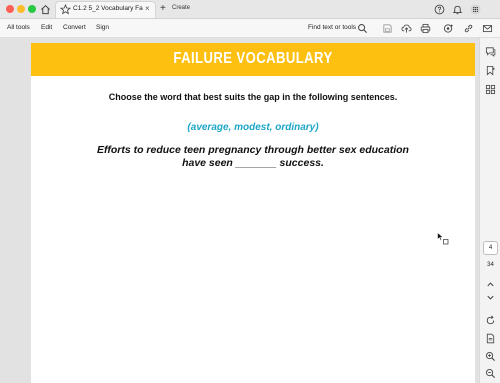 The image size is (500, 383). Describe the element at coordinates (147, 9) in the screenshot. I see `tab-close-button: ×` at that location.